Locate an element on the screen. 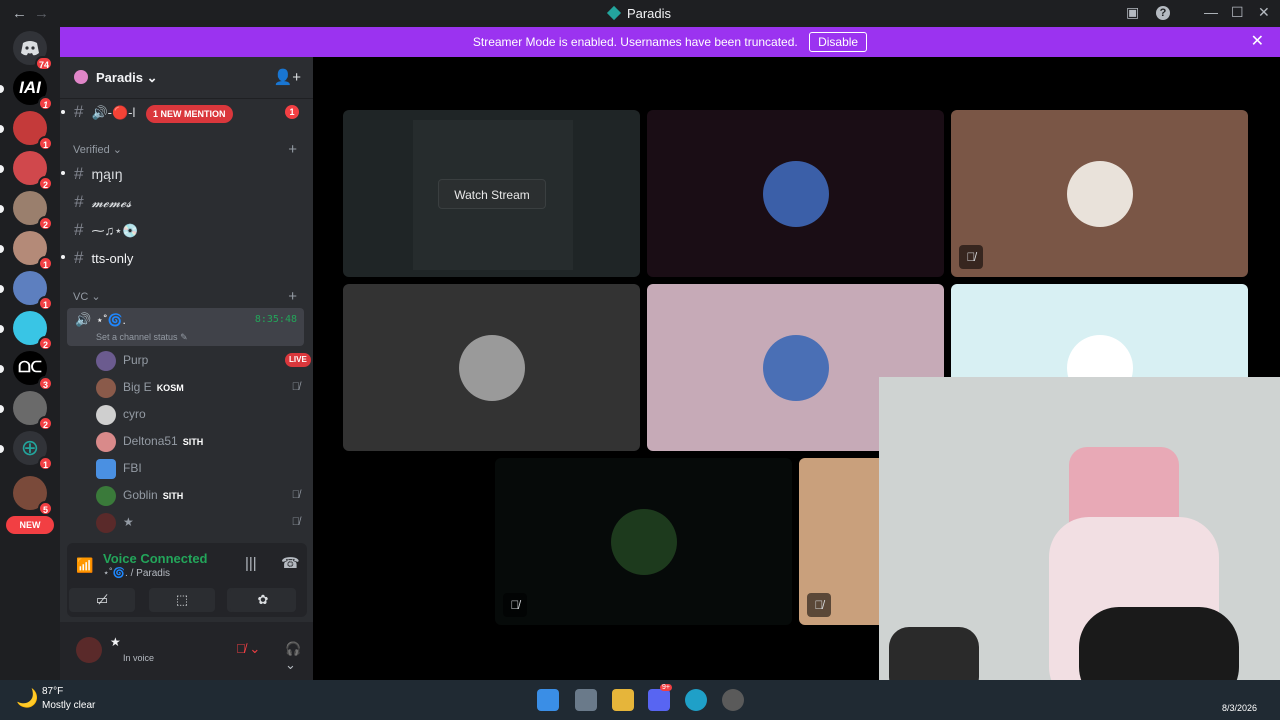 This screenshot has width=1280, height=720. mute-mic-icon: 🎙̸ ⌄ is located at coordinates (248, 649).